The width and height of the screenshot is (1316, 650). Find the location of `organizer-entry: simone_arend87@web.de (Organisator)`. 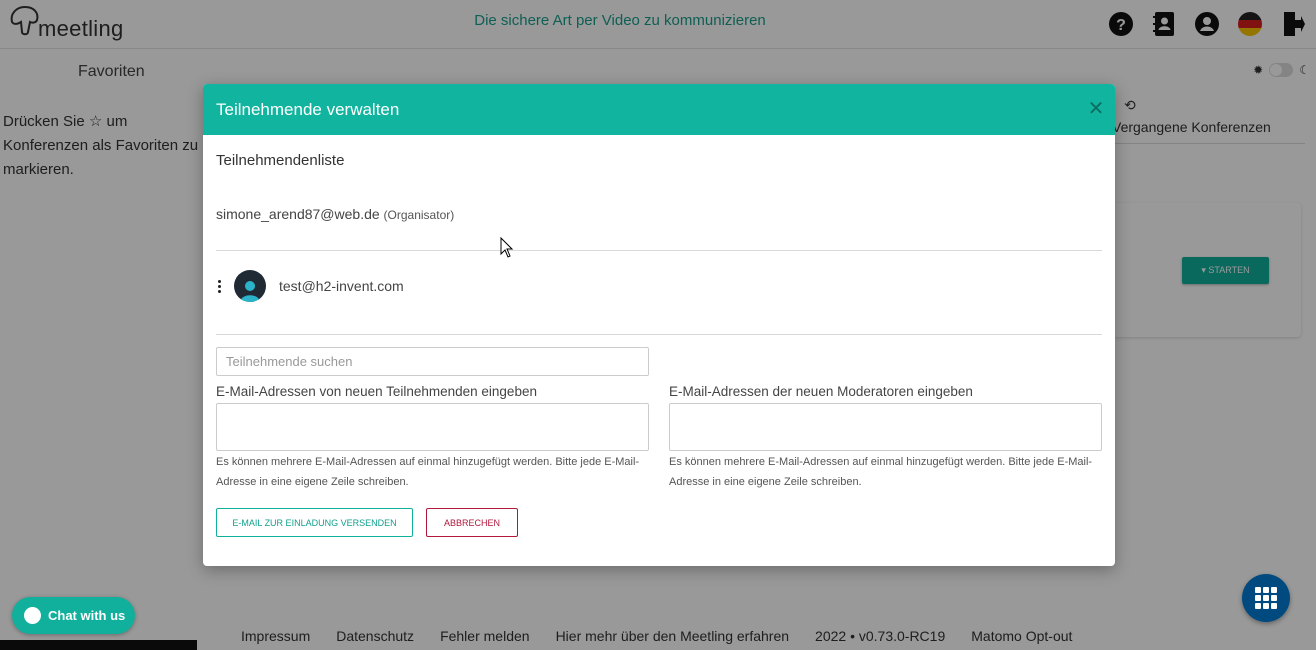

organizer-entry: simone_arend87@web.de (Organisator) is located at coordinates (335, 214).